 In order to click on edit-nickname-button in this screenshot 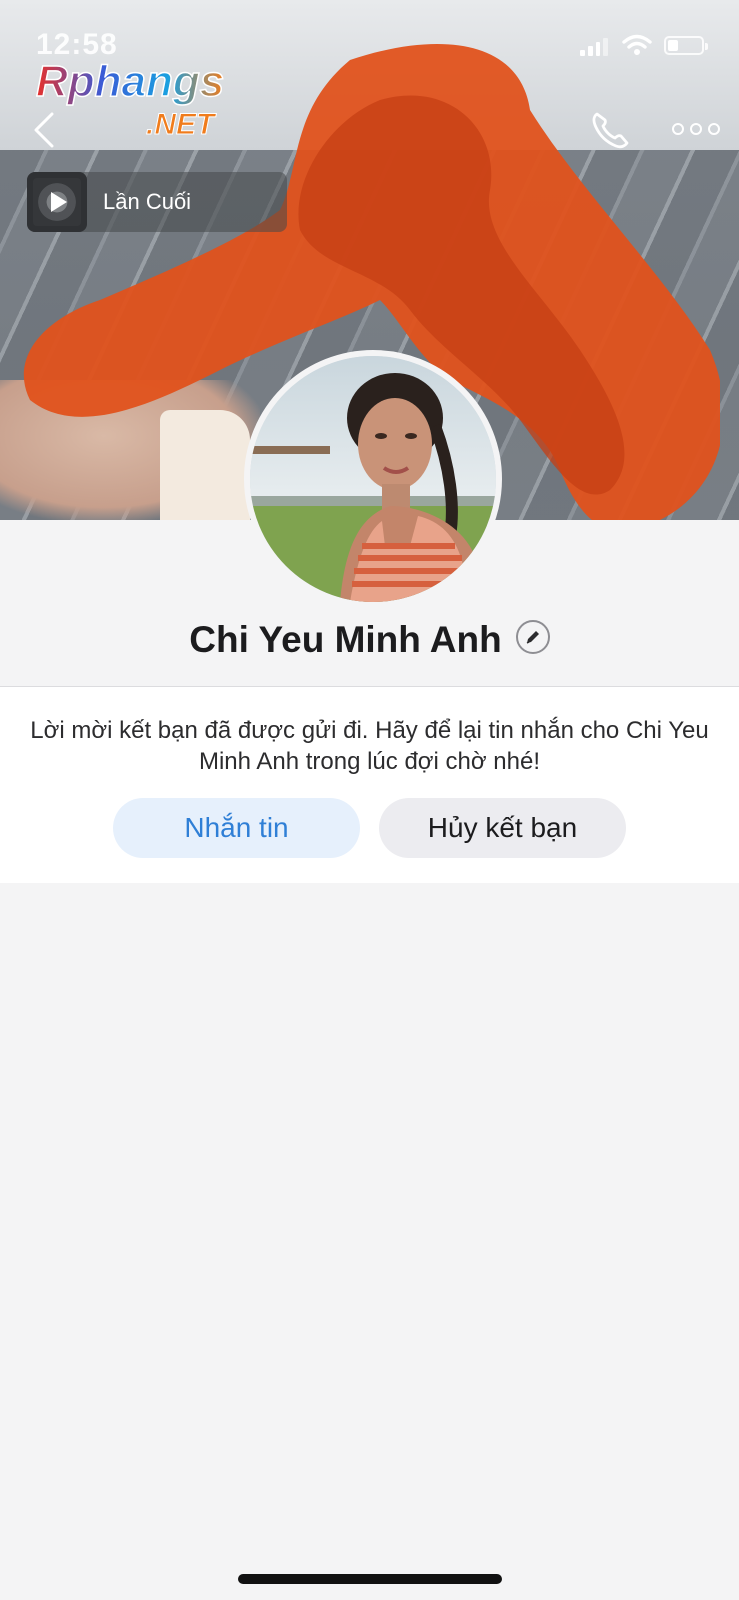, I will do `click(532, 637)`.